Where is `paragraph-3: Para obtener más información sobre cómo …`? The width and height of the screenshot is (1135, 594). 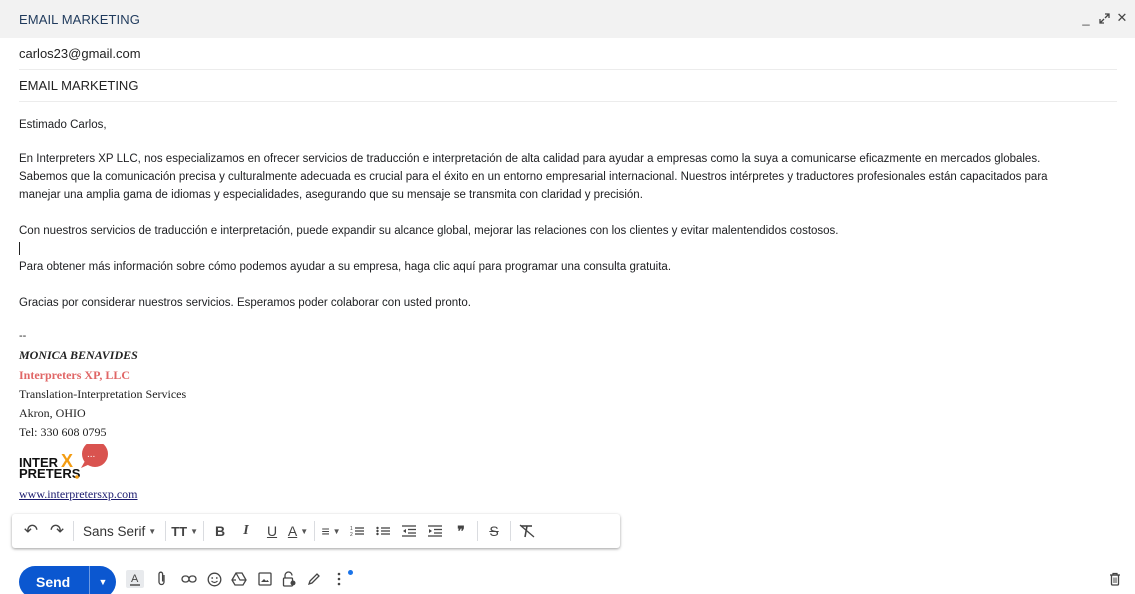
paragraph-3: Para obtener más información sobre cómo … is located at coordinates (345, 267).